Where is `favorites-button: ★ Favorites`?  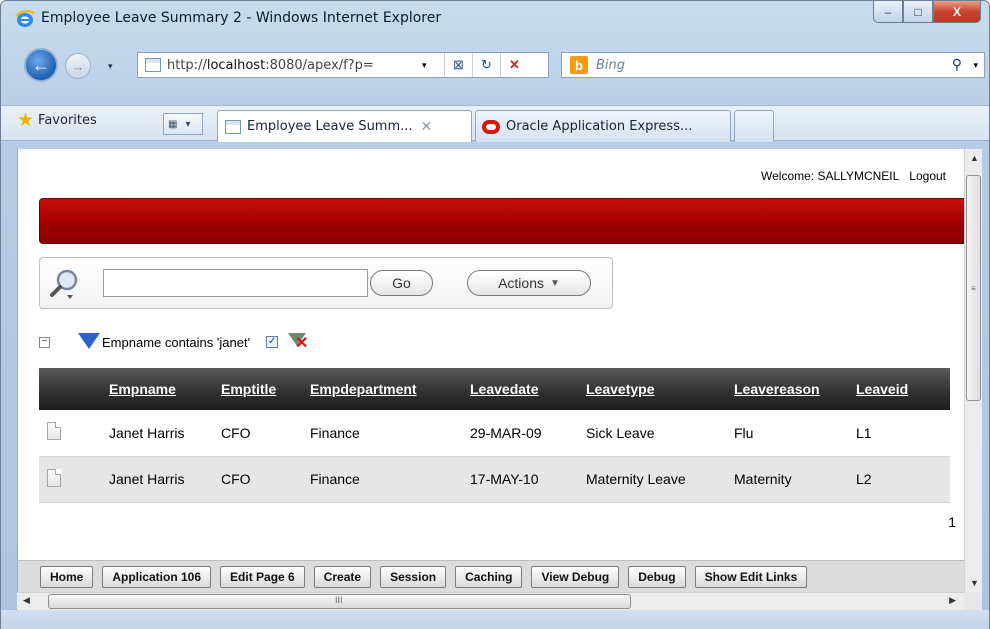 favorites-button: ★ Favorites is located at coordinates (57, 120).